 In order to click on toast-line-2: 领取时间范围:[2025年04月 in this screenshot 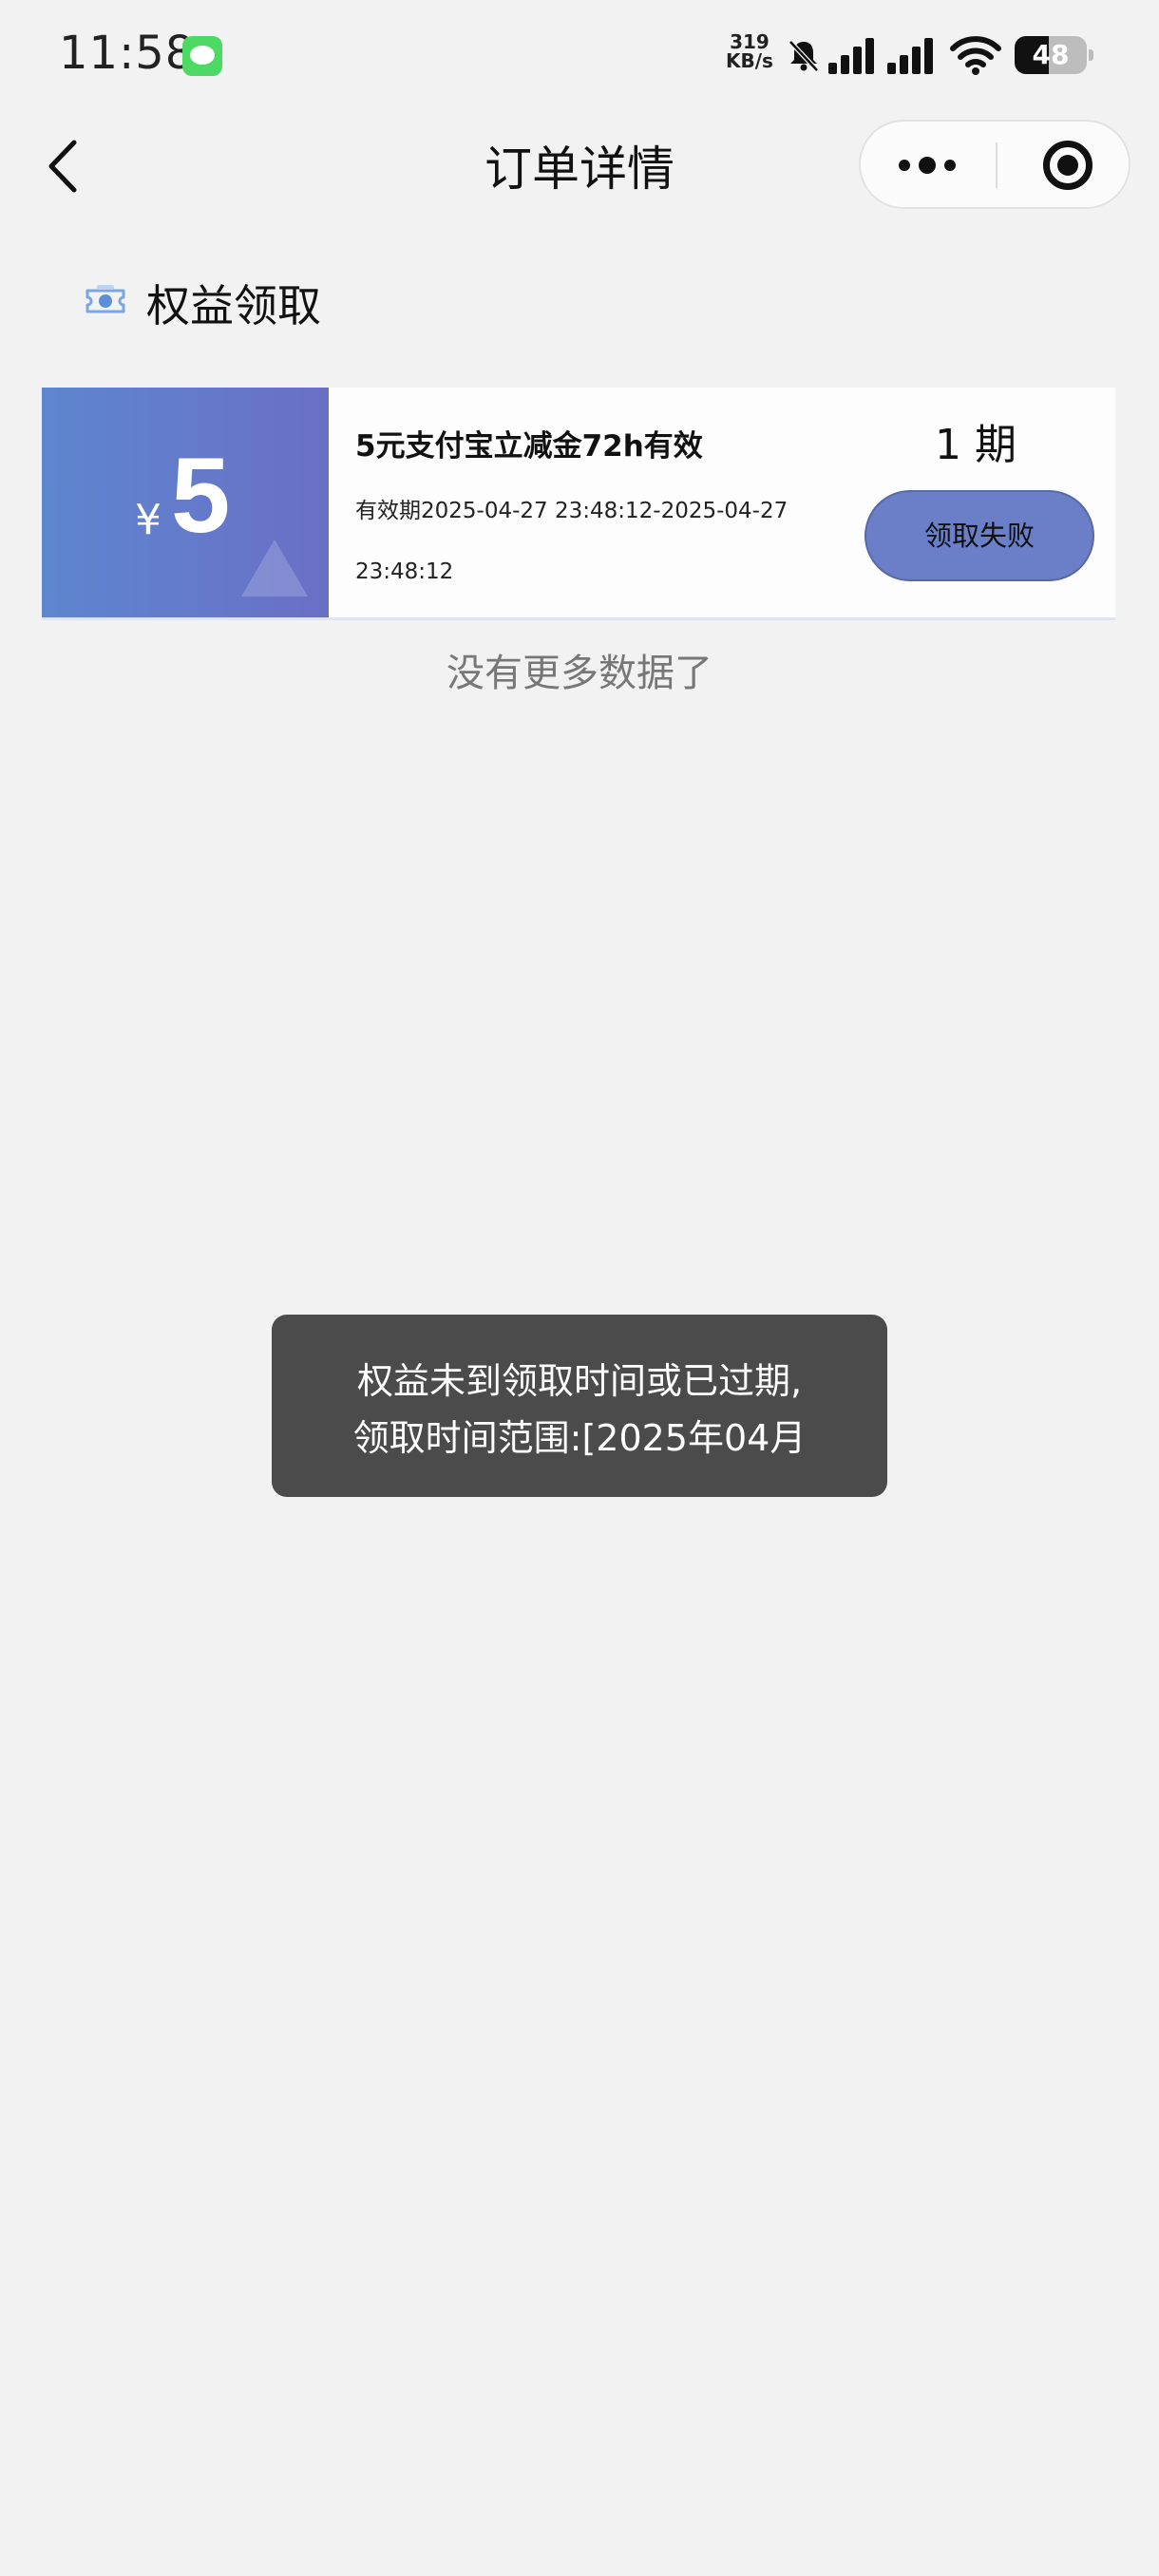, I will do `click(579, 1438)`.